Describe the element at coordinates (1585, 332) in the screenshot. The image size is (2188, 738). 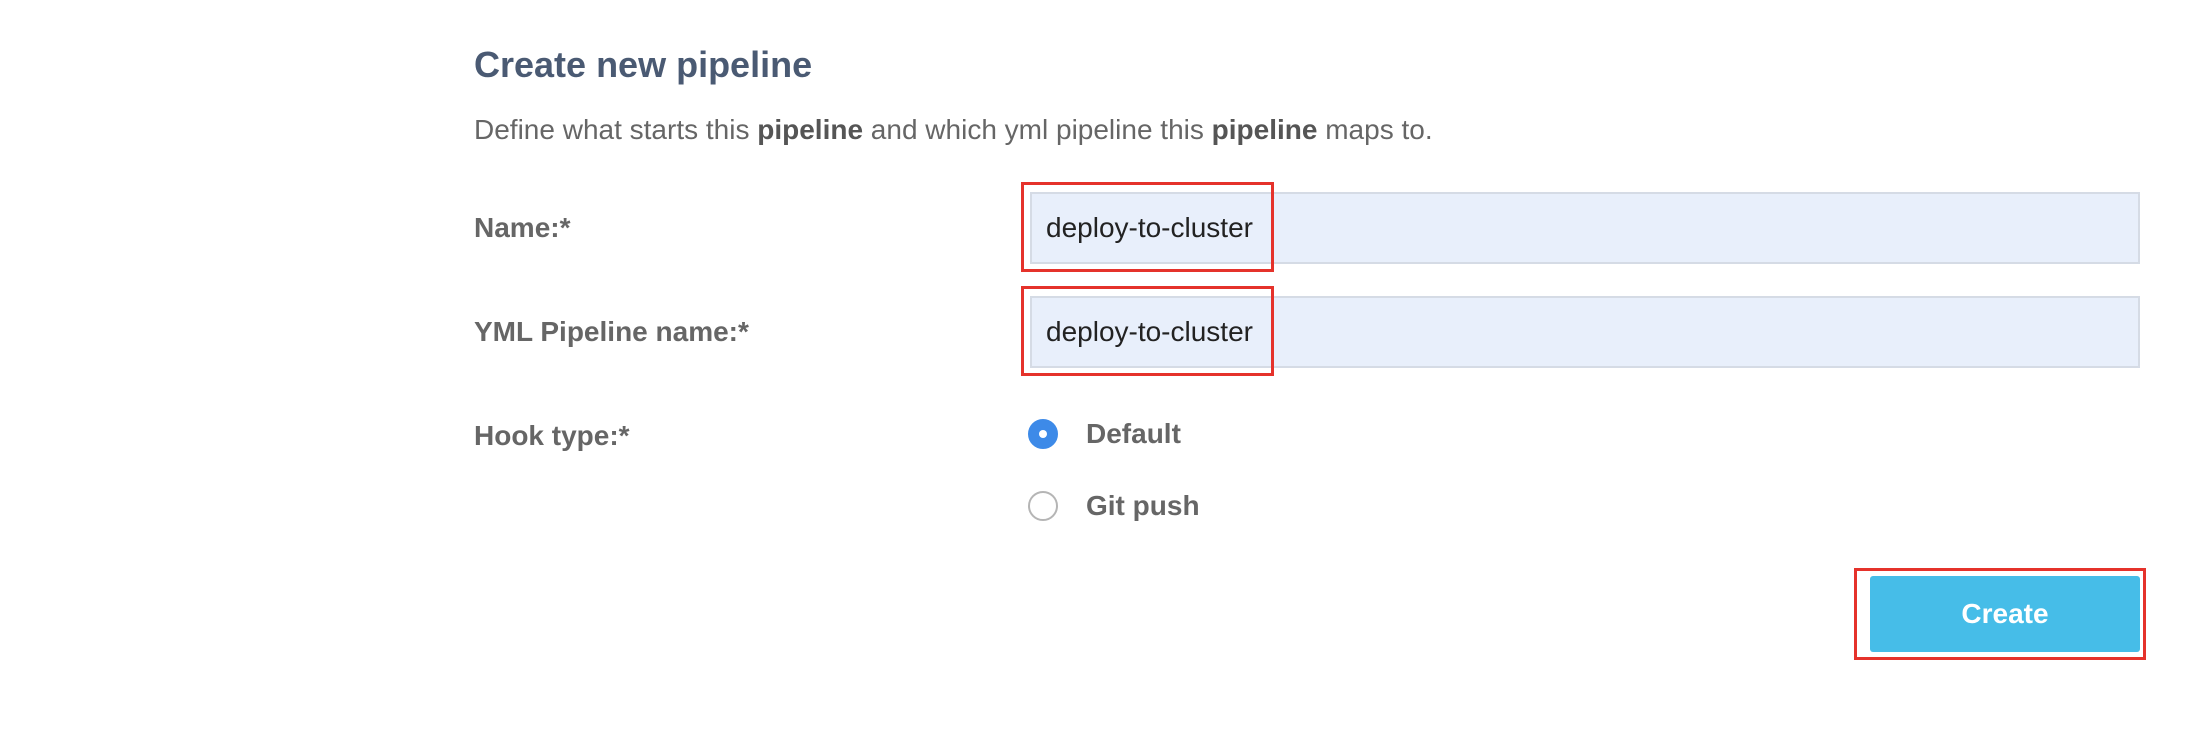
I see `yml-pipeline-name-input` at that location.